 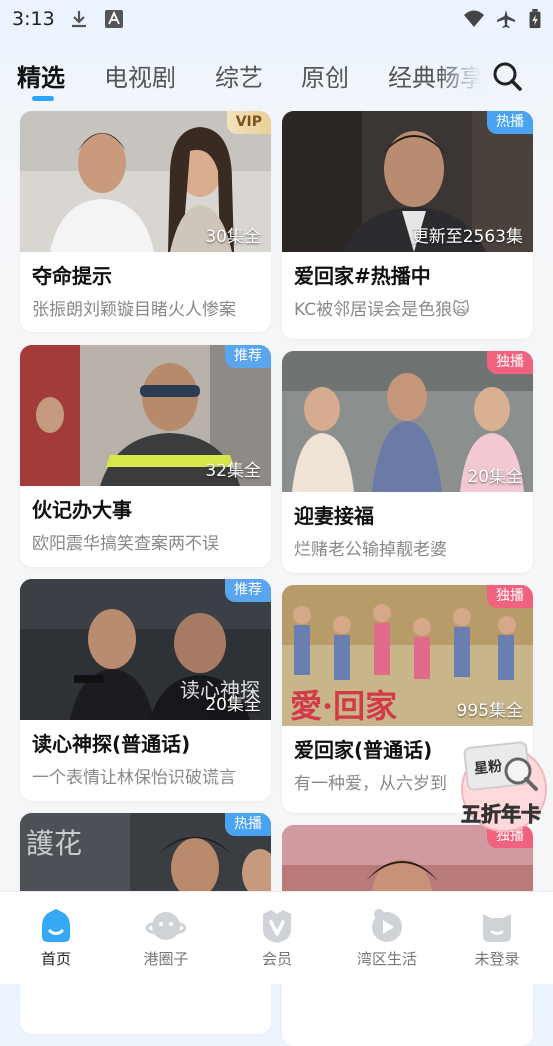 I want to click on tab-overflow-fade, so click(x=463, y=75).